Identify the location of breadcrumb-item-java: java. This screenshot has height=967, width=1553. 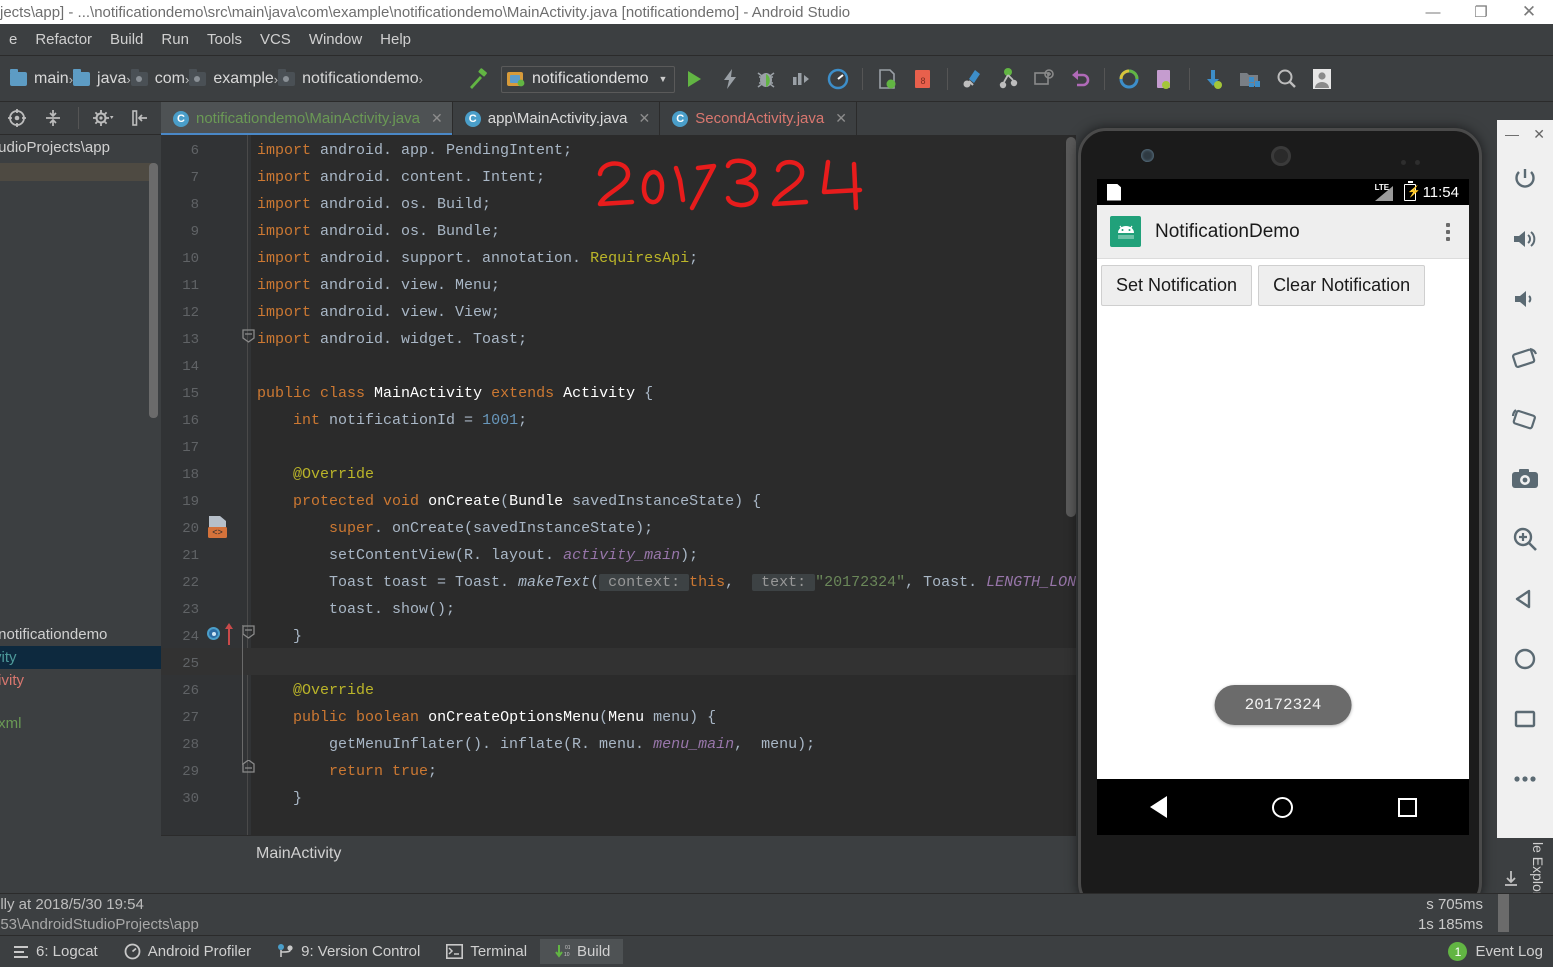
(99, 78).